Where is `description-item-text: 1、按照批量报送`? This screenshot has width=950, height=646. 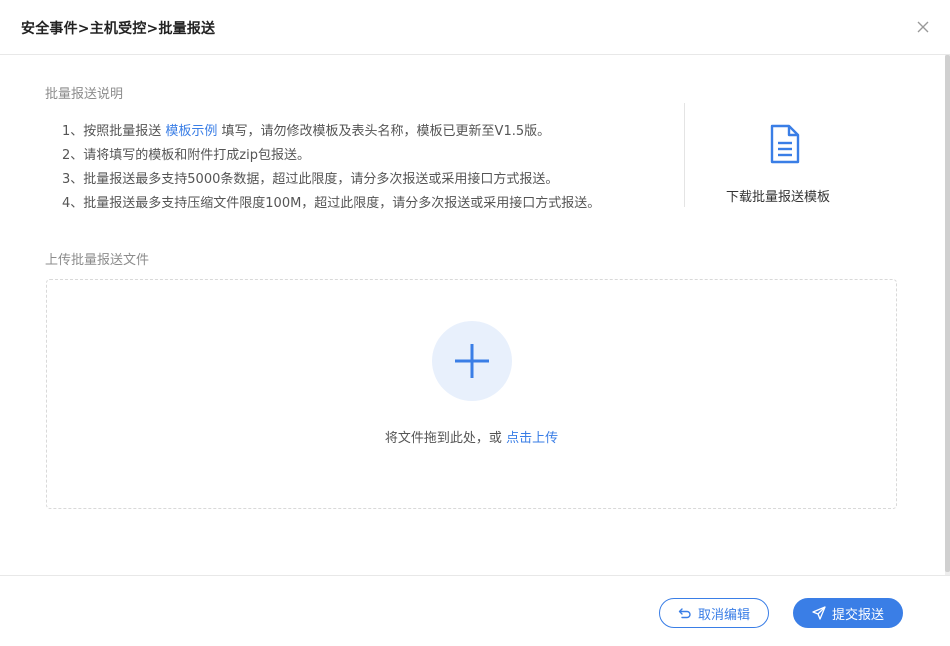 description-item-text: 1、按照批量报送 is located at coordinates (114, 131).